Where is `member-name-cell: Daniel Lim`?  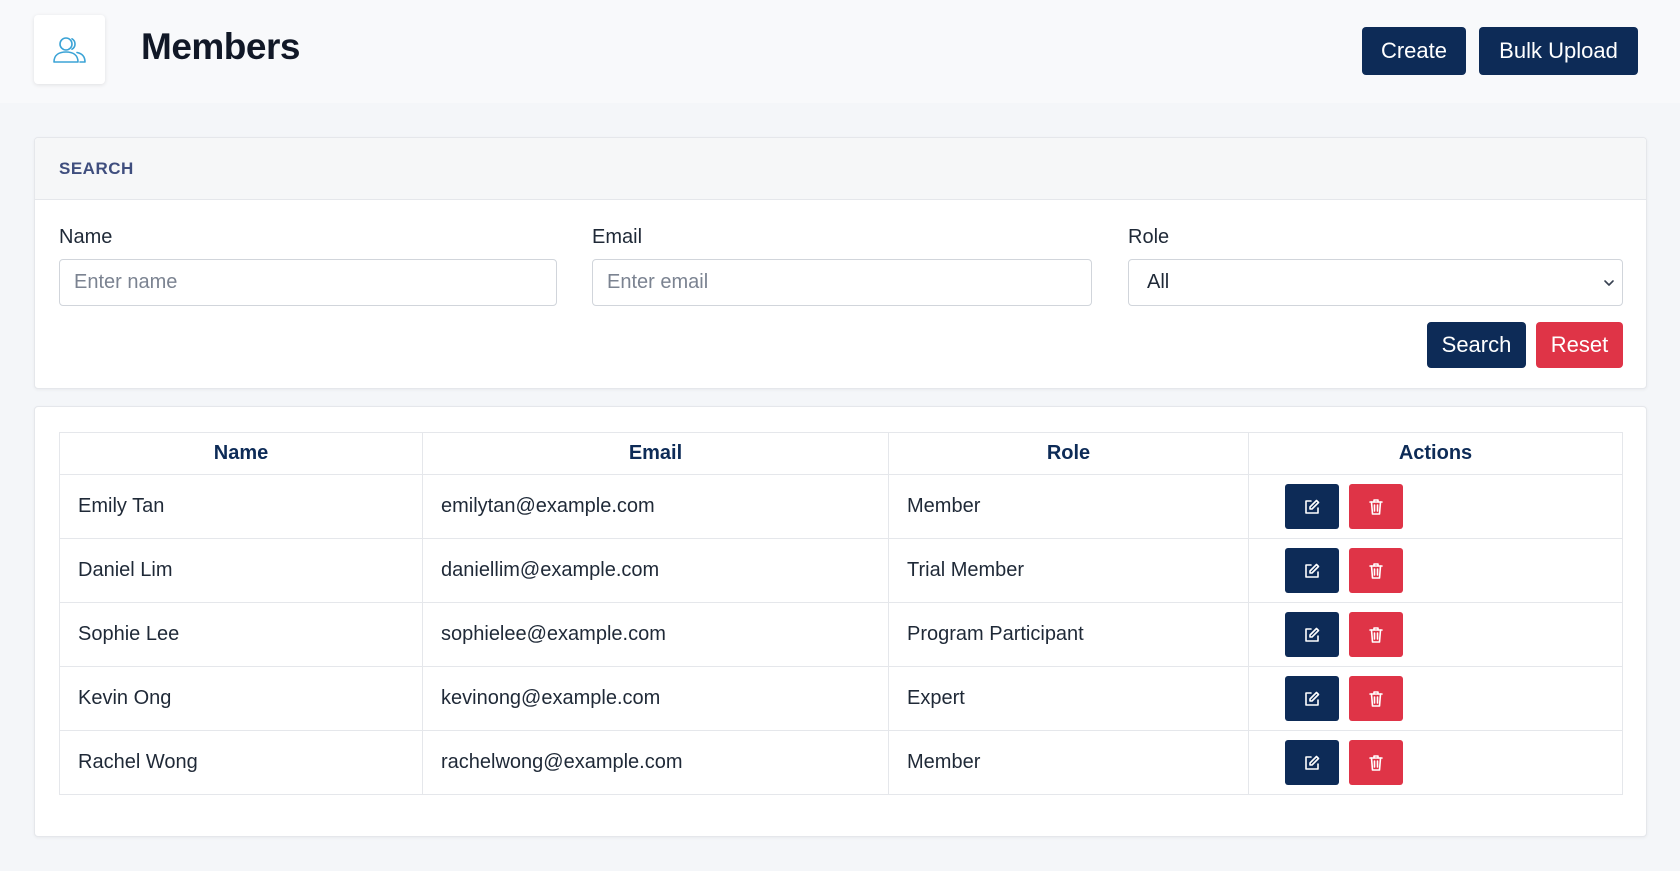
member-name-cell: Daniel Lim is located at coordinates (241, 570).